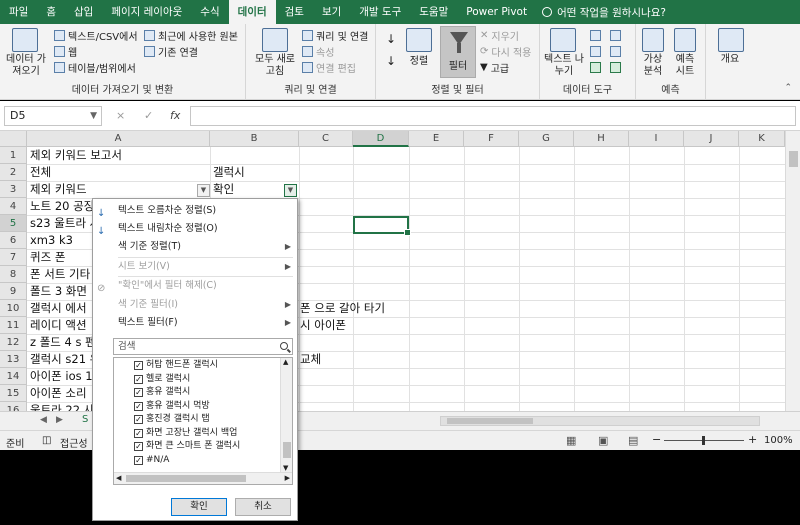 This screenshot has height=525, width=800. Describe the element at coordinates (252, 12) in the screenshot. I see `tab-data: 데이터` at that location.